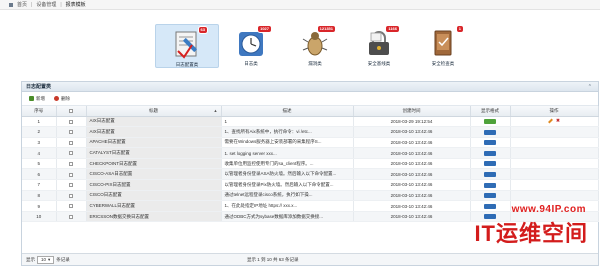 The height and width of the screenshot is (266, 600). Describe the element at coordinates (154, 185) in the screenshot. I see `row-title: CISCO-PIX日志配置` at that location.